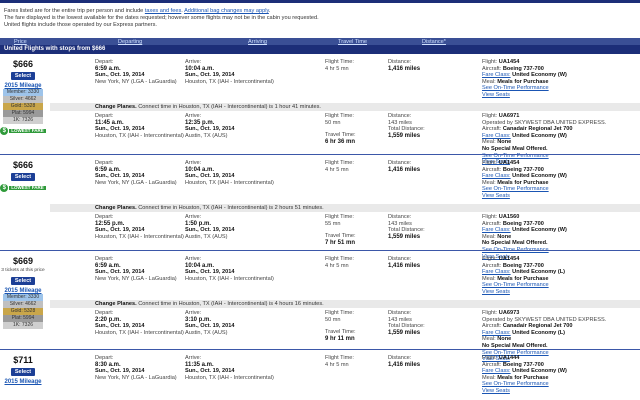 The width and height of the screenshot is (640, 400). Describe the element at coordinates (23, 325) in the screenshot. I see `tier-1k: 1K: 7326` at that location.